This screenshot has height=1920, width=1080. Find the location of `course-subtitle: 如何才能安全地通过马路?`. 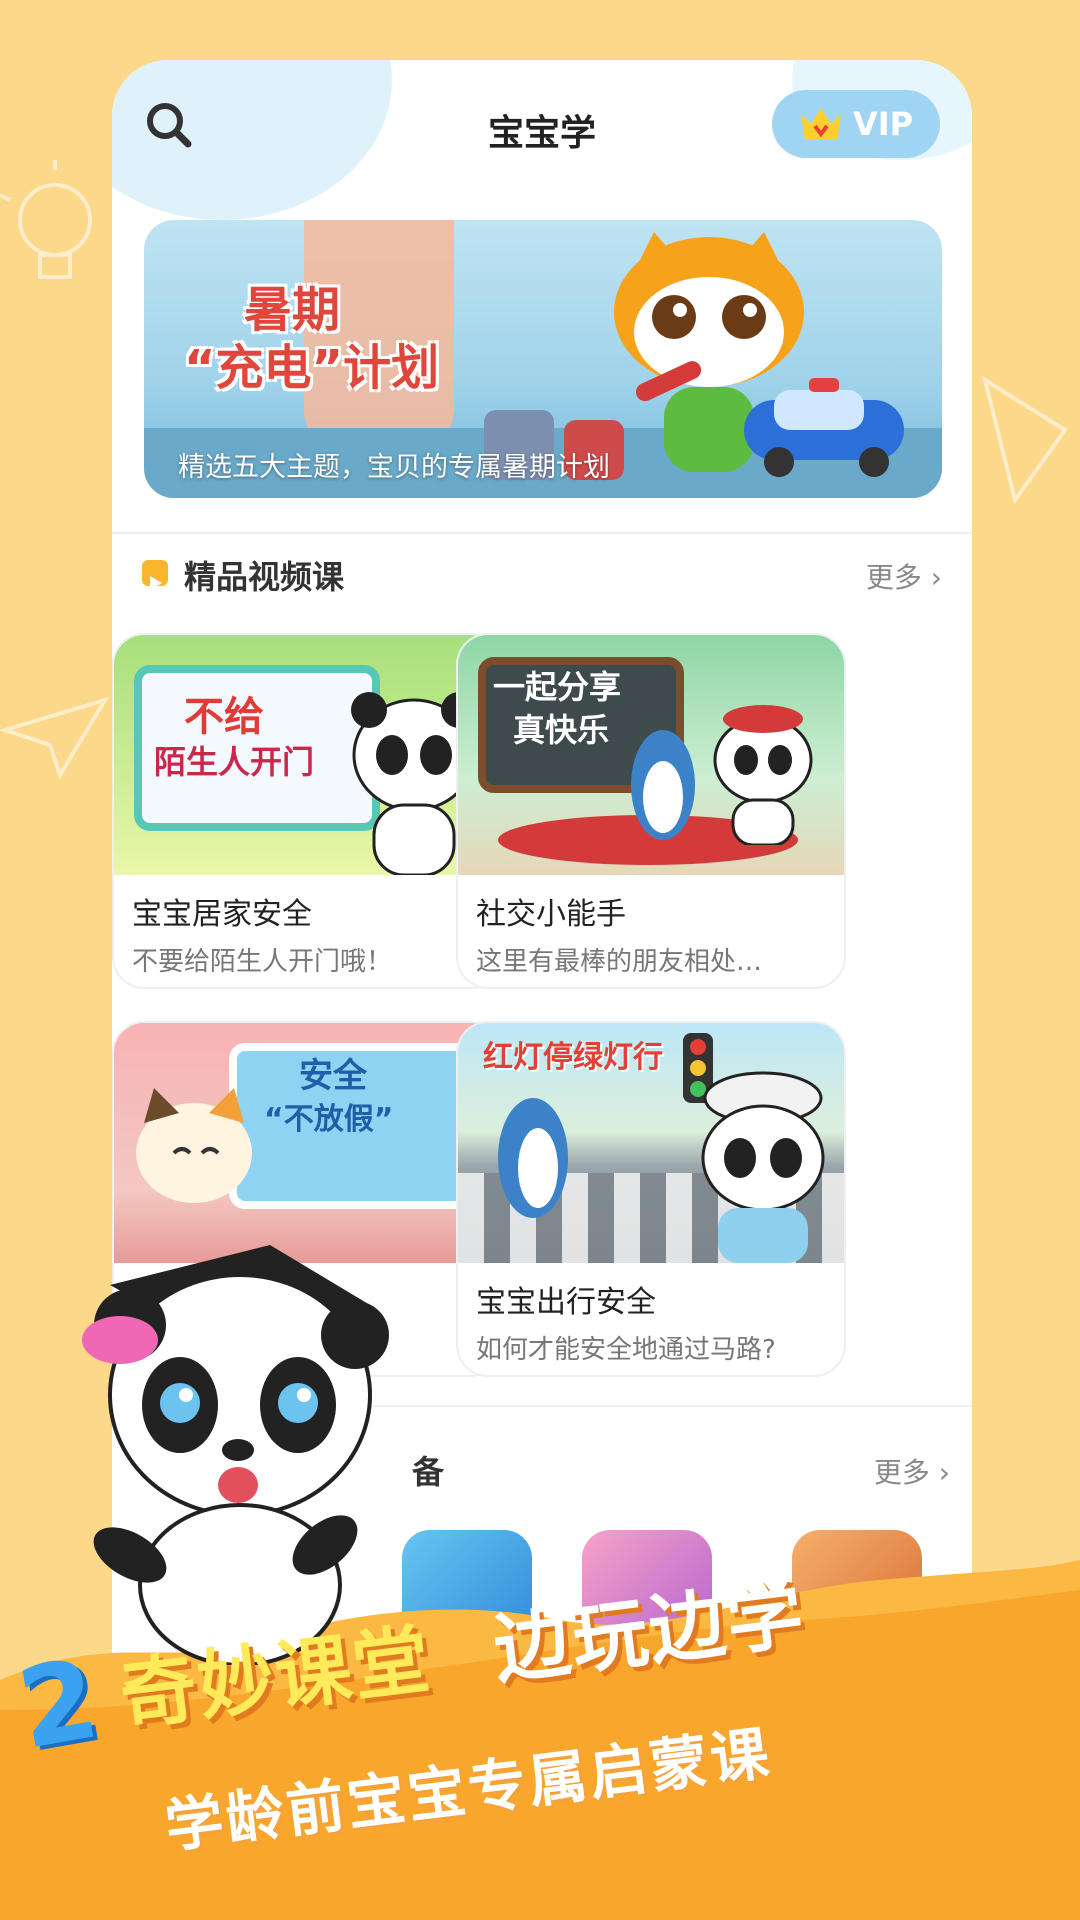

course-subtitle: 如何才能安全地通过马路? is located at coordinates (626, 1350).